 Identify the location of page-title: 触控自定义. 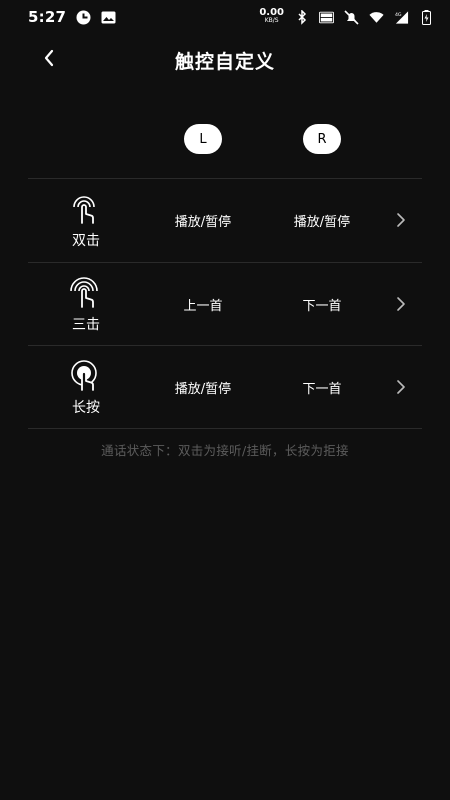
(224, 61).